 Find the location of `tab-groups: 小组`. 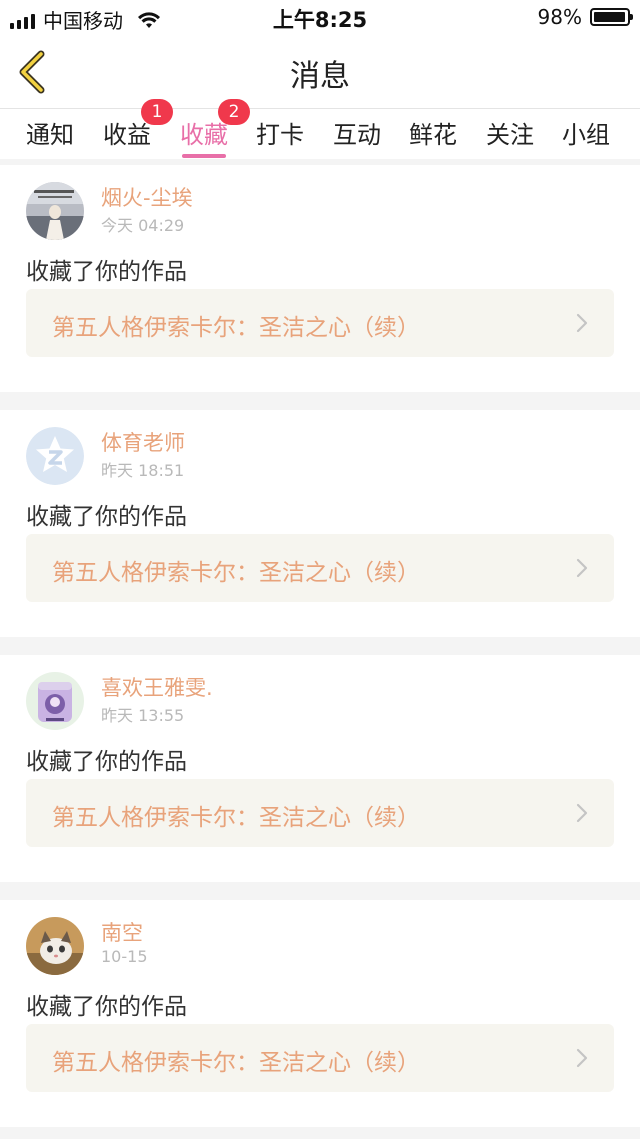

tab-groups: 小组 is located at coordinates (586, 132).